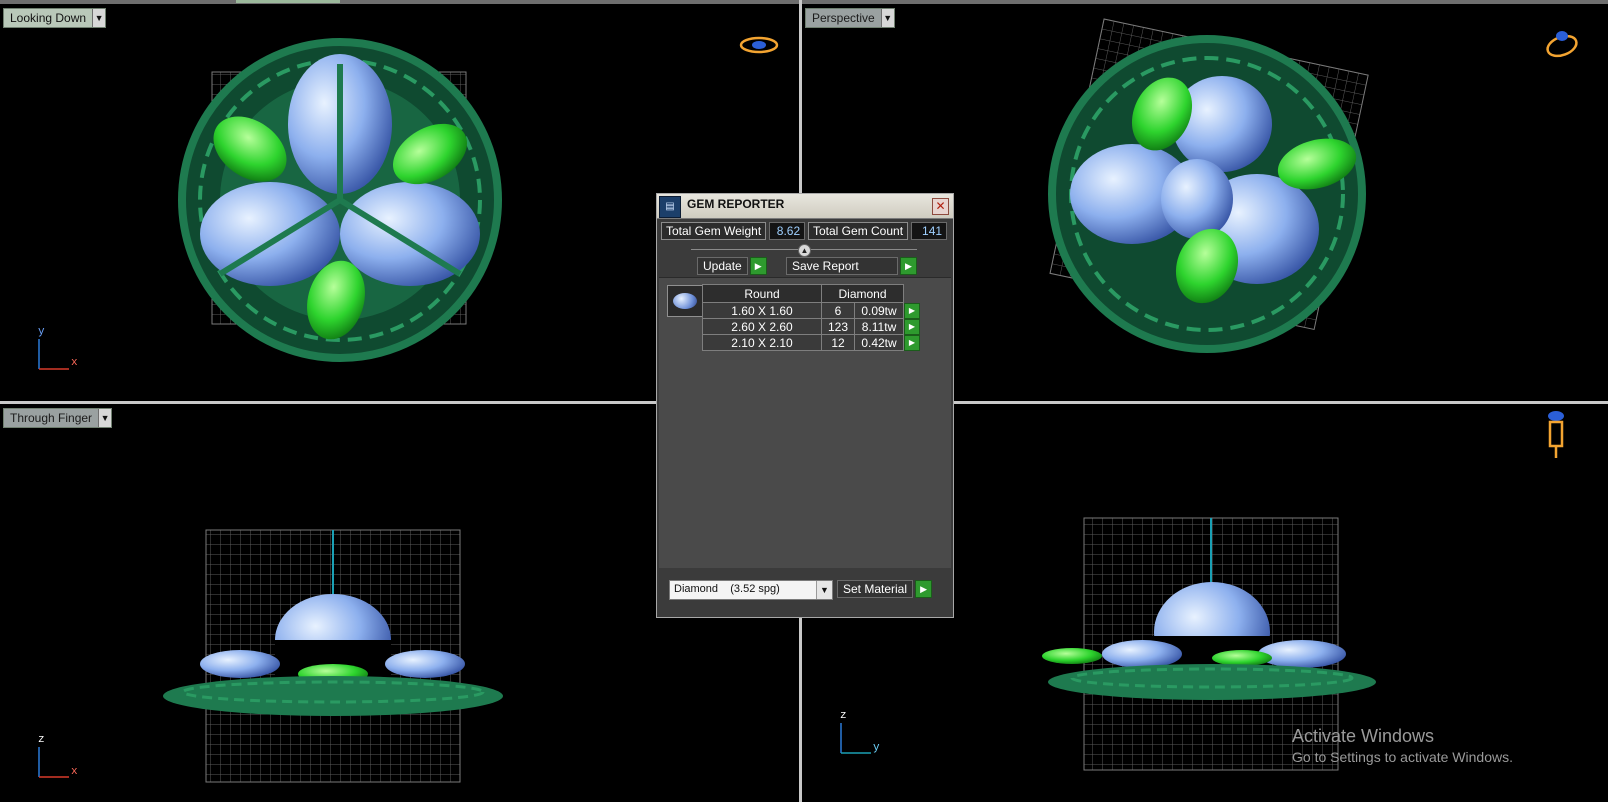 This screenshot has width=1608, height=802. What do you see at coordinates (48, 18) in the screenshot?
I see `viewport-label-text: Looking Down` at bounding box center [48, 18].